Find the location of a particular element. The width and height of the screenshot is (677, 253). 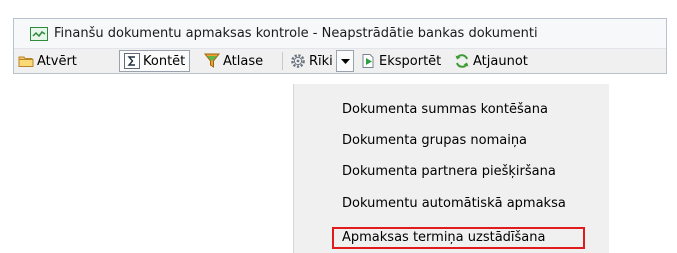

folder-icon is located at coordinates (26, 61).